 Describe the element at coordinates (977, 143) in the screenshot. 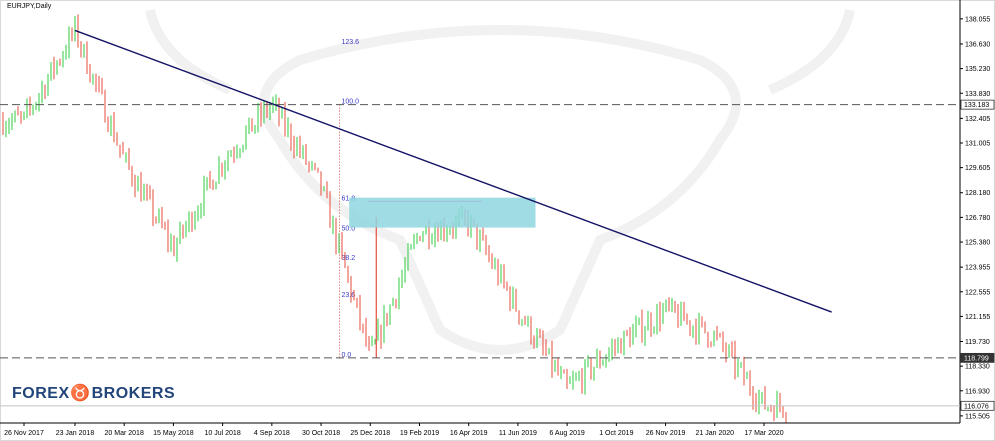

I see `price-tick-label: 131.005` at that location.